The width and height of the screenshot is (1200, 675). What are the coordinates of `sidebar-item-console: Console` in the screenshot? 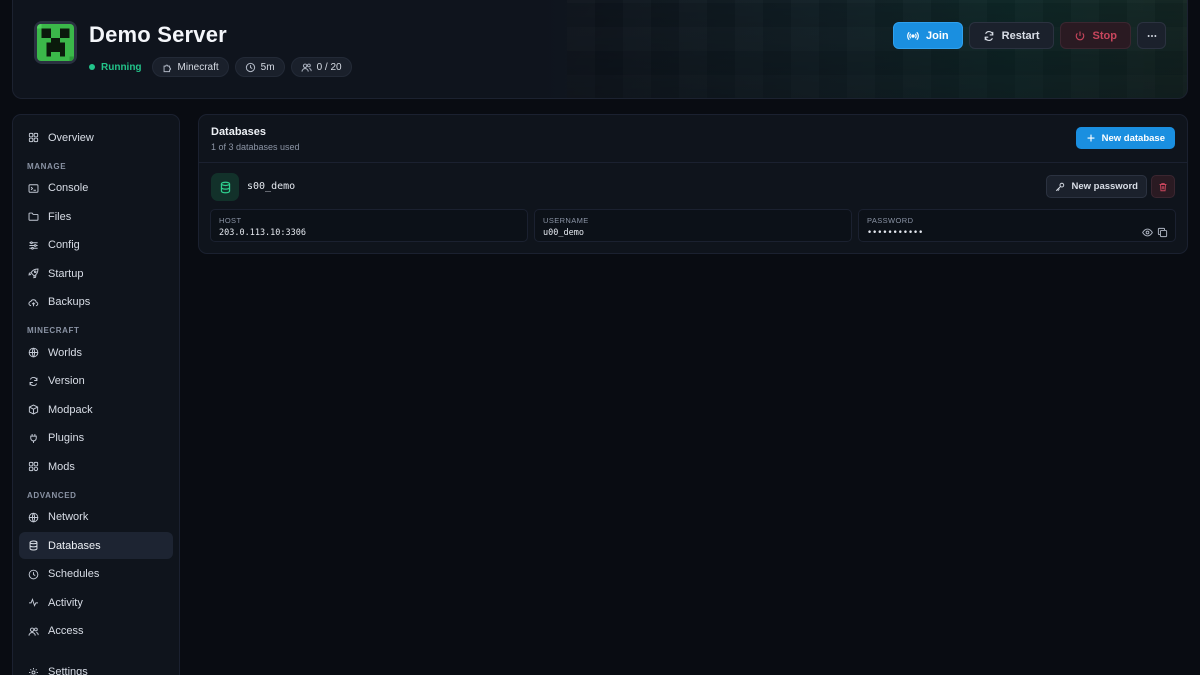 It's located at (96, 188).